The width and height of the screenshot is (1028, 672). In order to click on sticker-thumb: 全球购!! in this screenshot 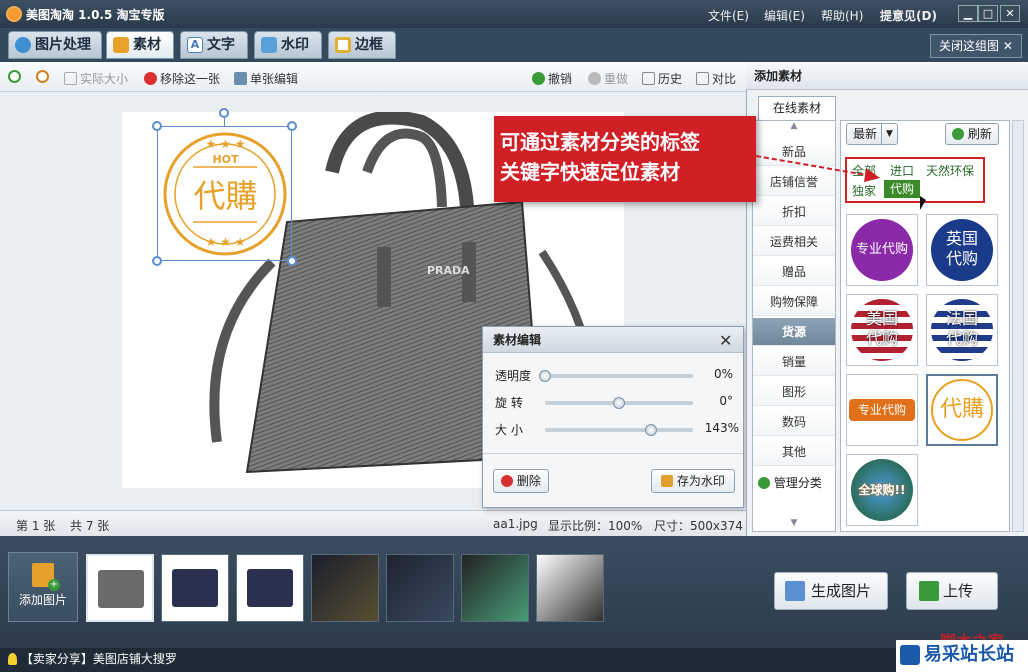, I will do `click(882, 490)`.